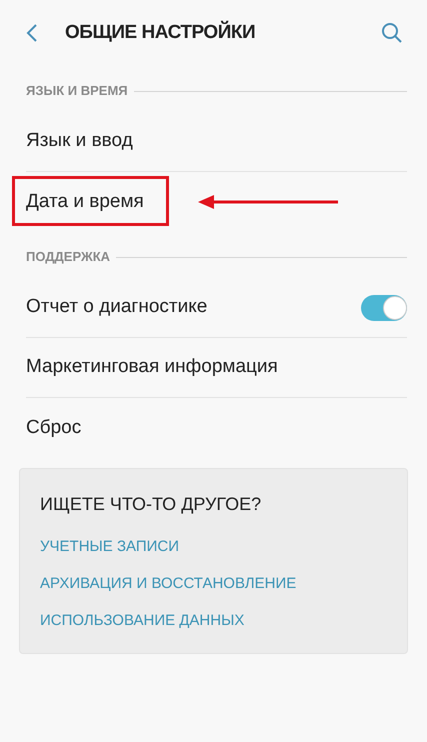 This screenshot has width=427, height=742. What do you see at coordinates (152, 367) in the screenshot?
I see `setting-label: Маркетинговая информация` at bounding box center [152, 367].